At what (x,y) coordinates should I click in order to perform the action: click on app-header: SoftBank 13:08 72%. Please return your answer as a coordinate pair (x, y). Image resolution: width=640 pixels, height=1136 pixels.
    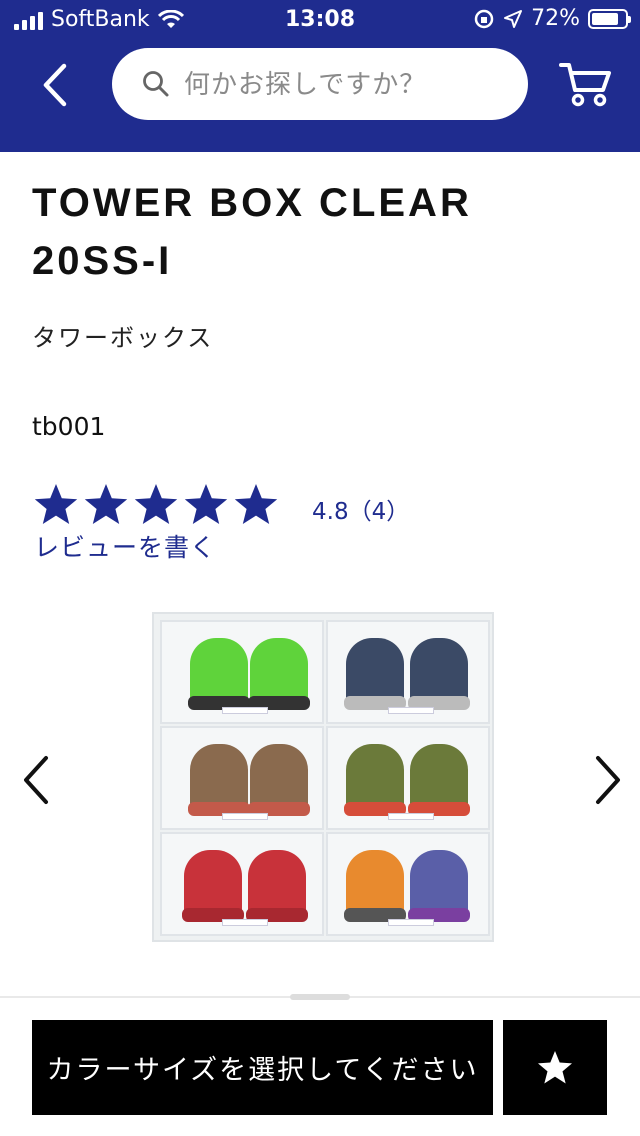
    Looking at the image, I should click on (320, 76).